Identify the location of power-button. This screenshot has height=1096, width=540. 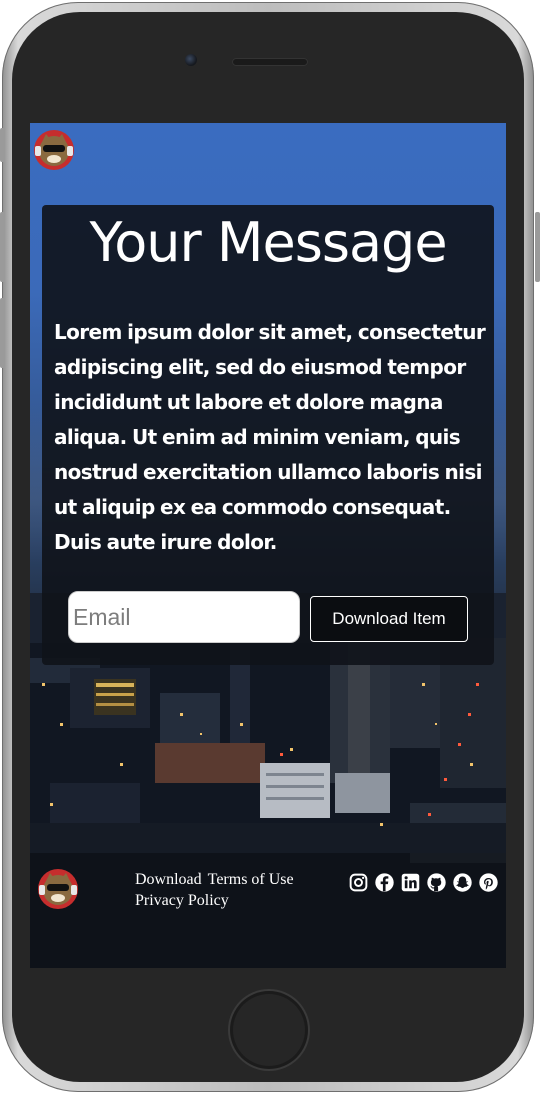
(537, 247).